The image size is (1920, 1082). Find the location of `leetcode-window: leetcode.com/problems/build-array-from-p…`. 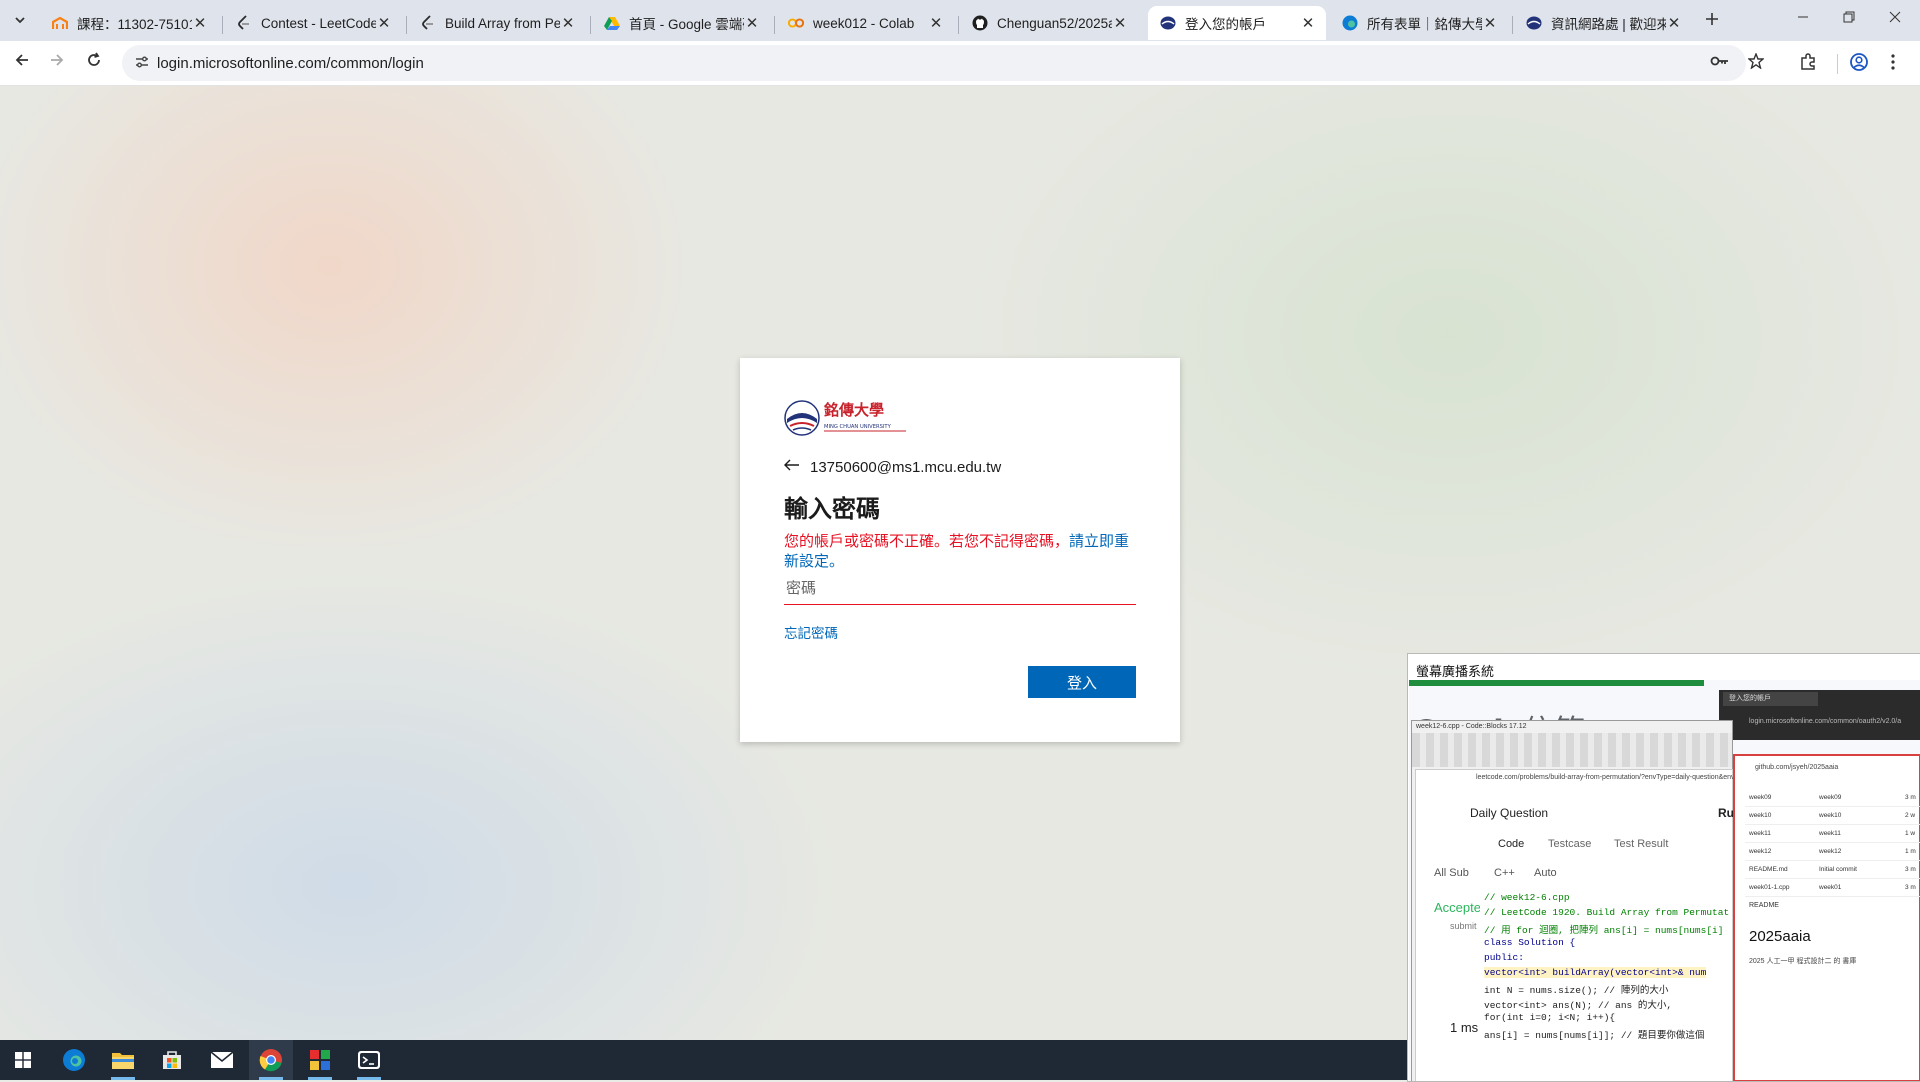

leetcode-window: leetcode.com/problems/build-array-from-p… is located at coordinates (1590, 925).